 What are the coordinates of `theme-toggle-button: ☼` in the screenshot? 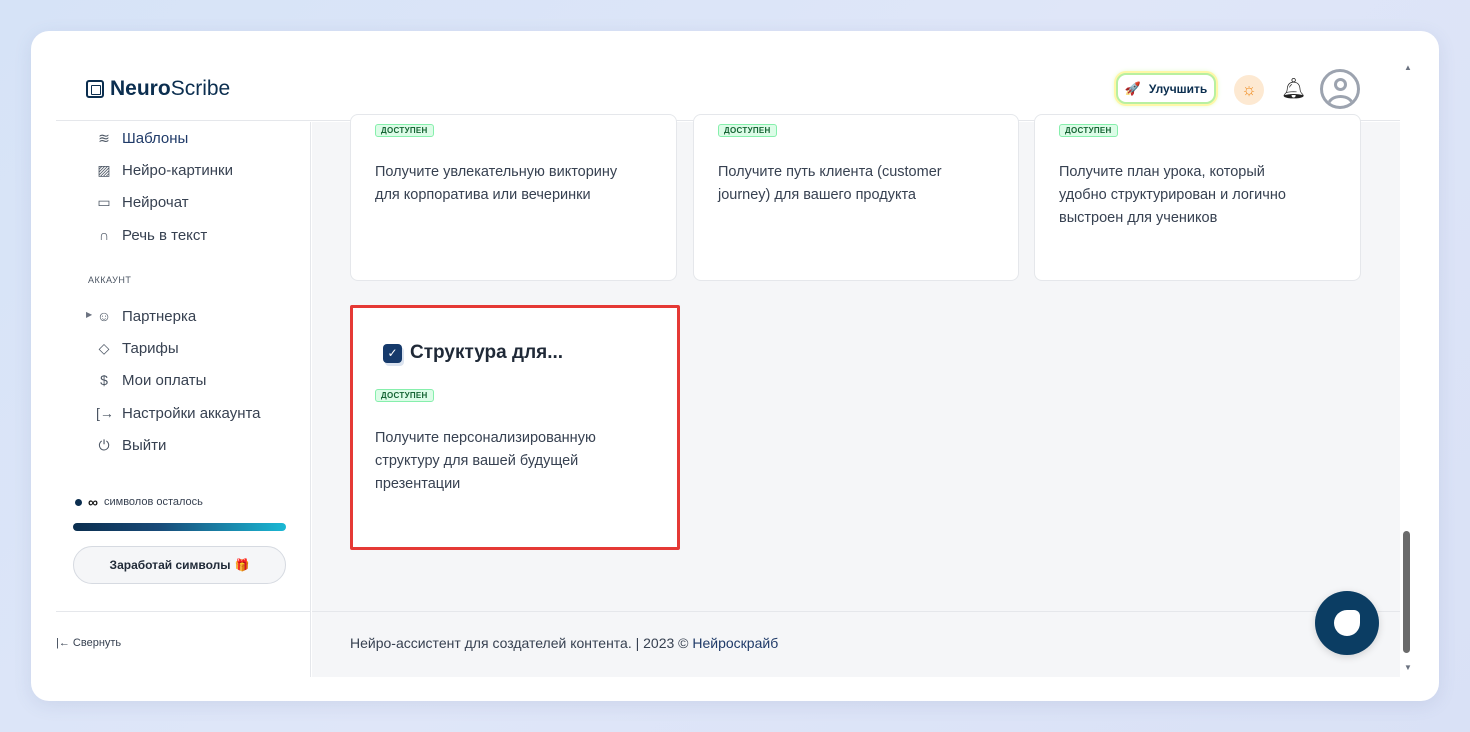 It's located at (1249, 90).